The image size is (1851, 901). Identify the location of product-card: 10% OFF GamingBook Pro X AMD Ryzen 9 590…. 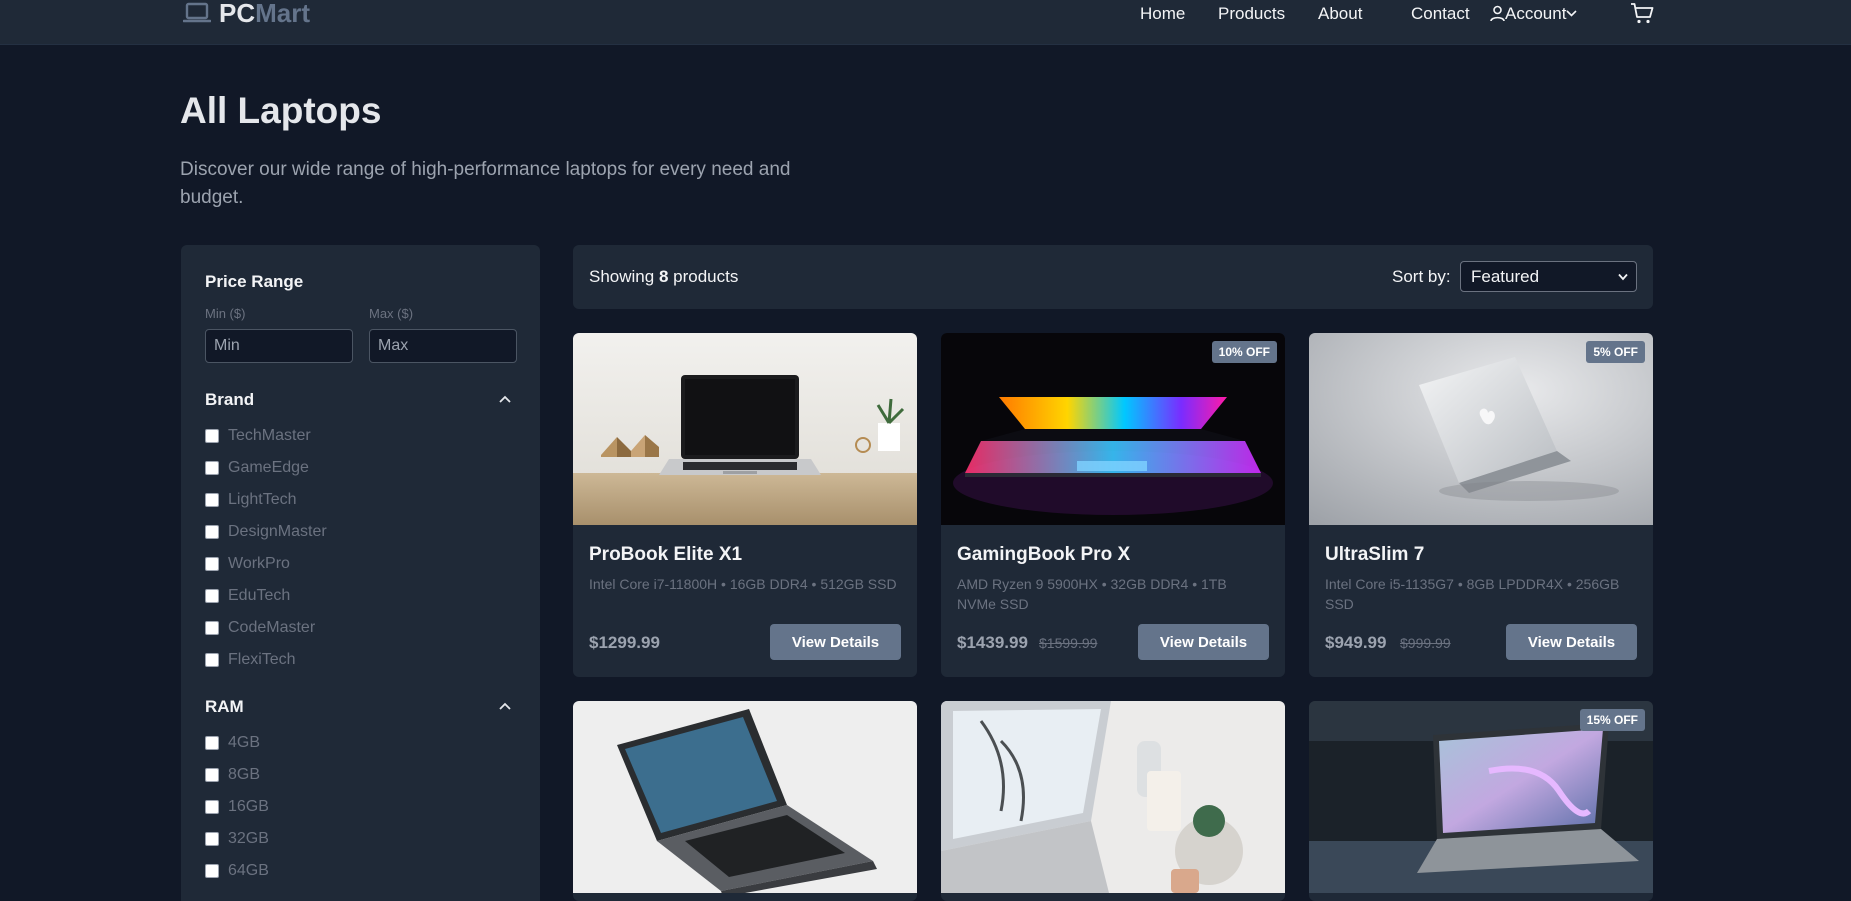
(1113, 505).